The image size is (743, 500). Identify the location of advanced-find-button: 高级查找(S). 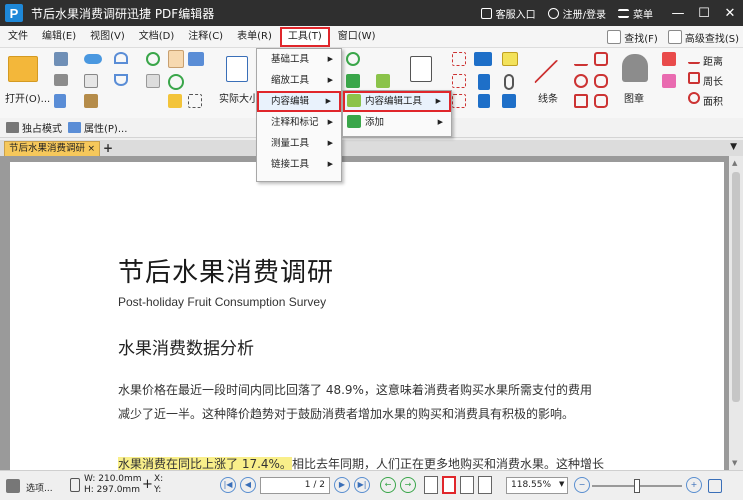
(703, 37).